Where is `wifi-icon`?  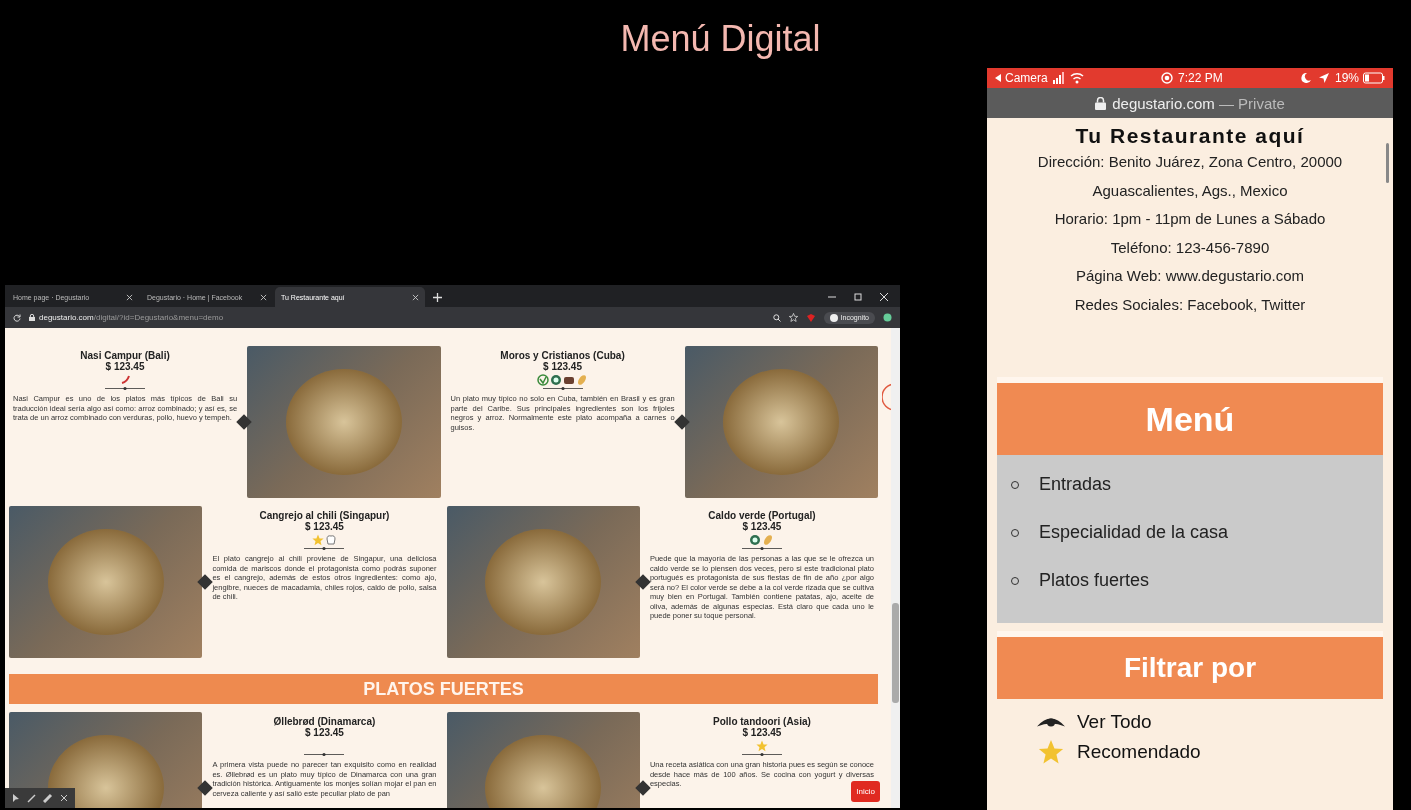 wifi-icon is located at coordinates (1076, 78).